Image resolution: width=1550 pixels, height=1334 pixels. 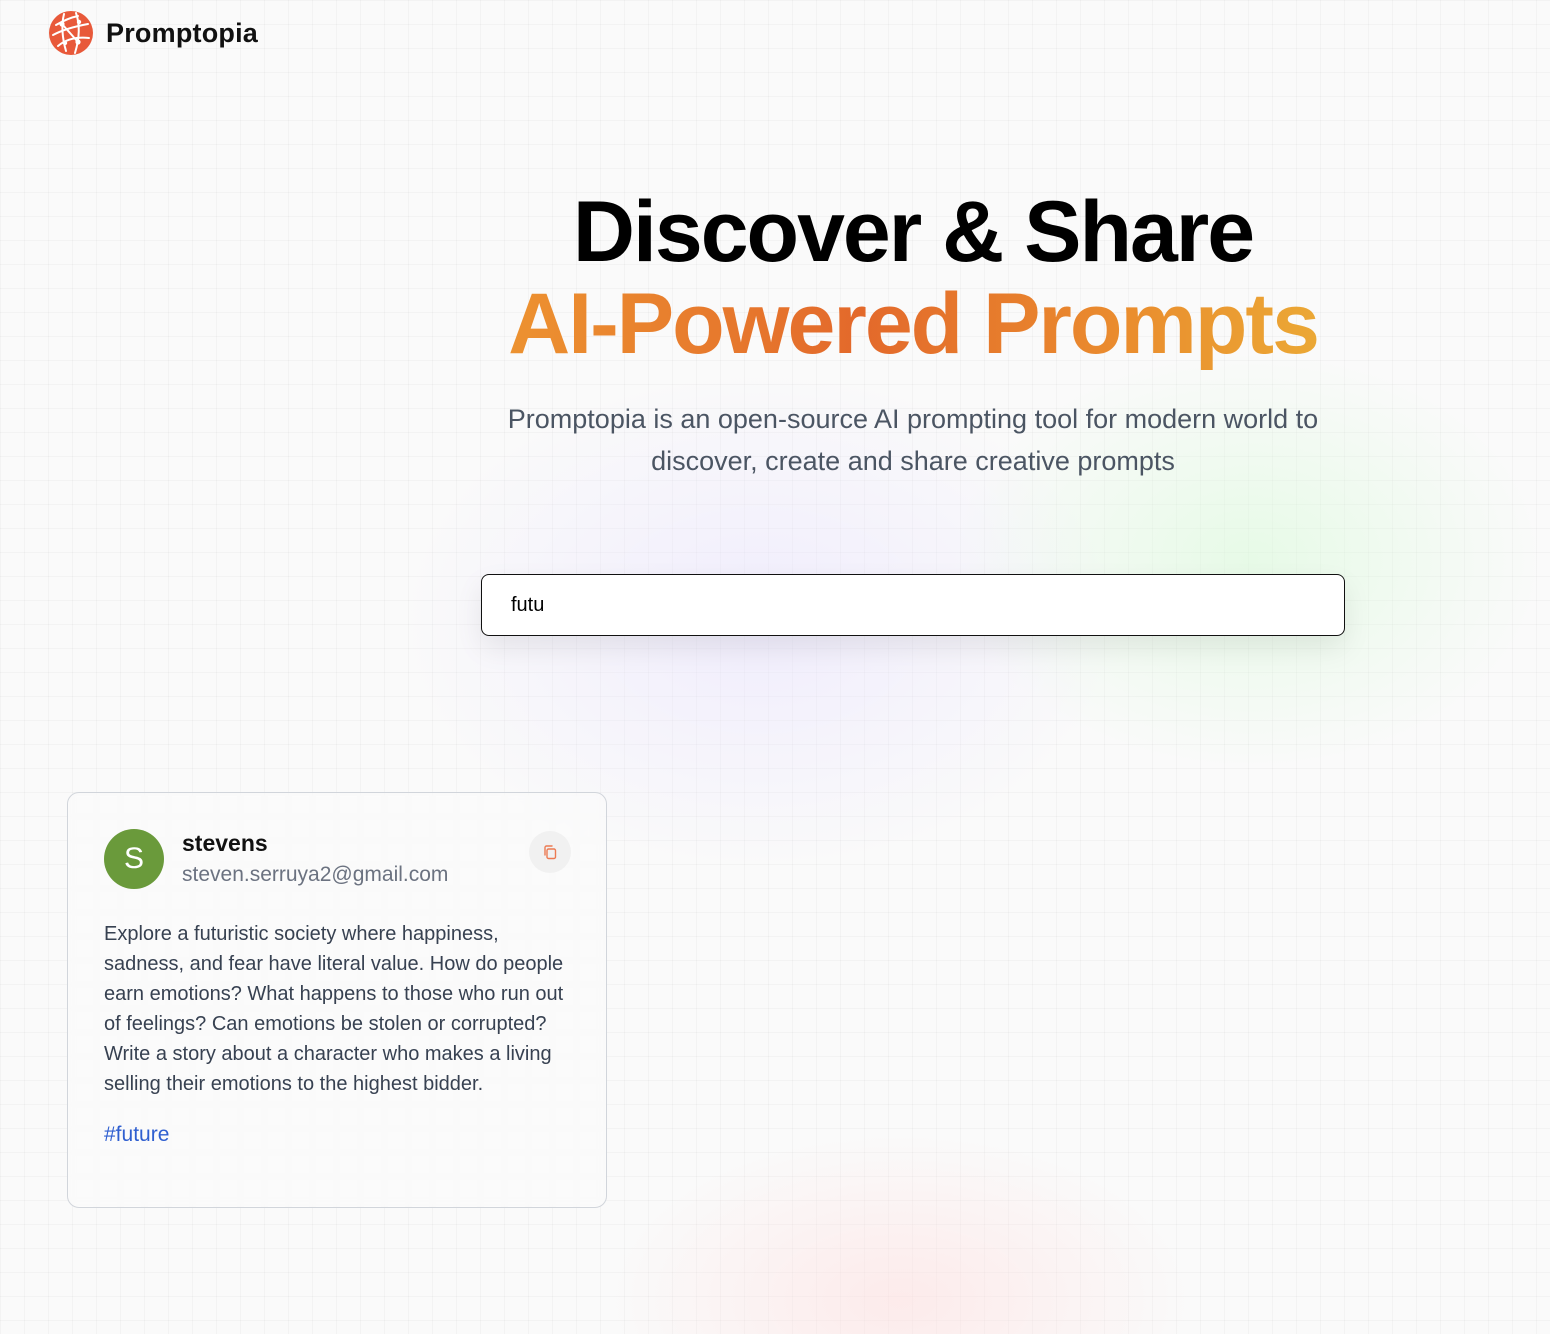 What do you see at coordinates (315, 858) in the screenshot?
I see `user-info: stevens steven.serruya2@gmail.com` at bounding box center [315, 858].